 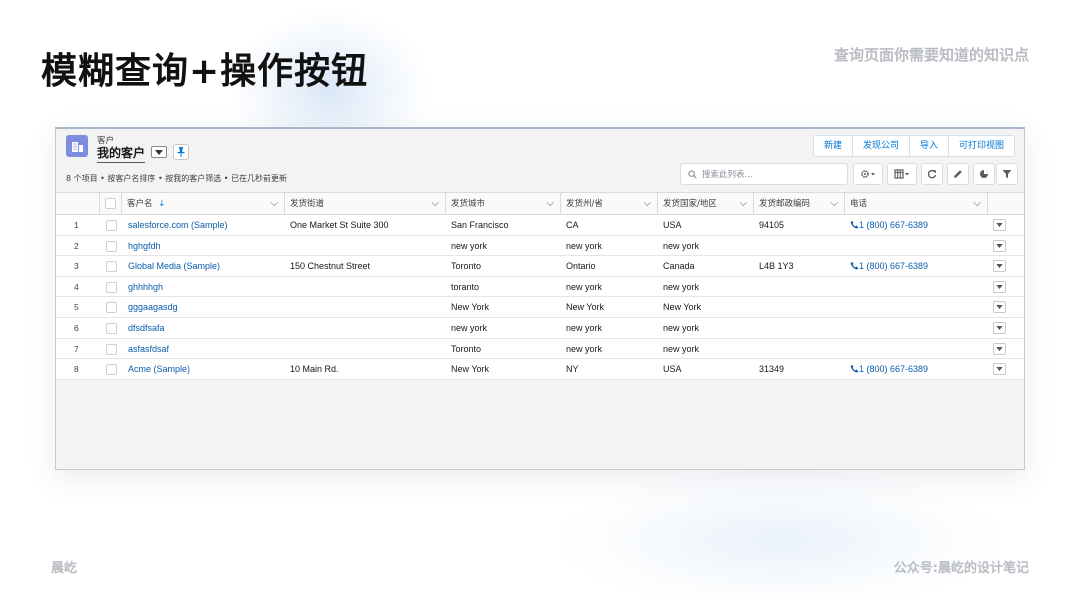 I want to click on account-name-link: gggaagasdg, so click(x=153, y=307).